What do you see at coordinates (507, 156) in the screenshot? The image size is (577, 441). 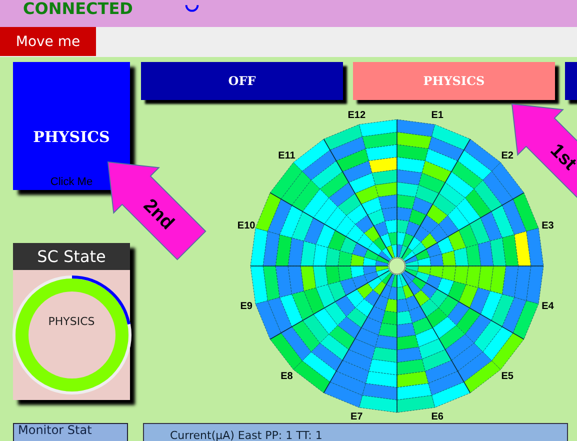 I see `sector-label: E2` at bounding box center [507, 156].